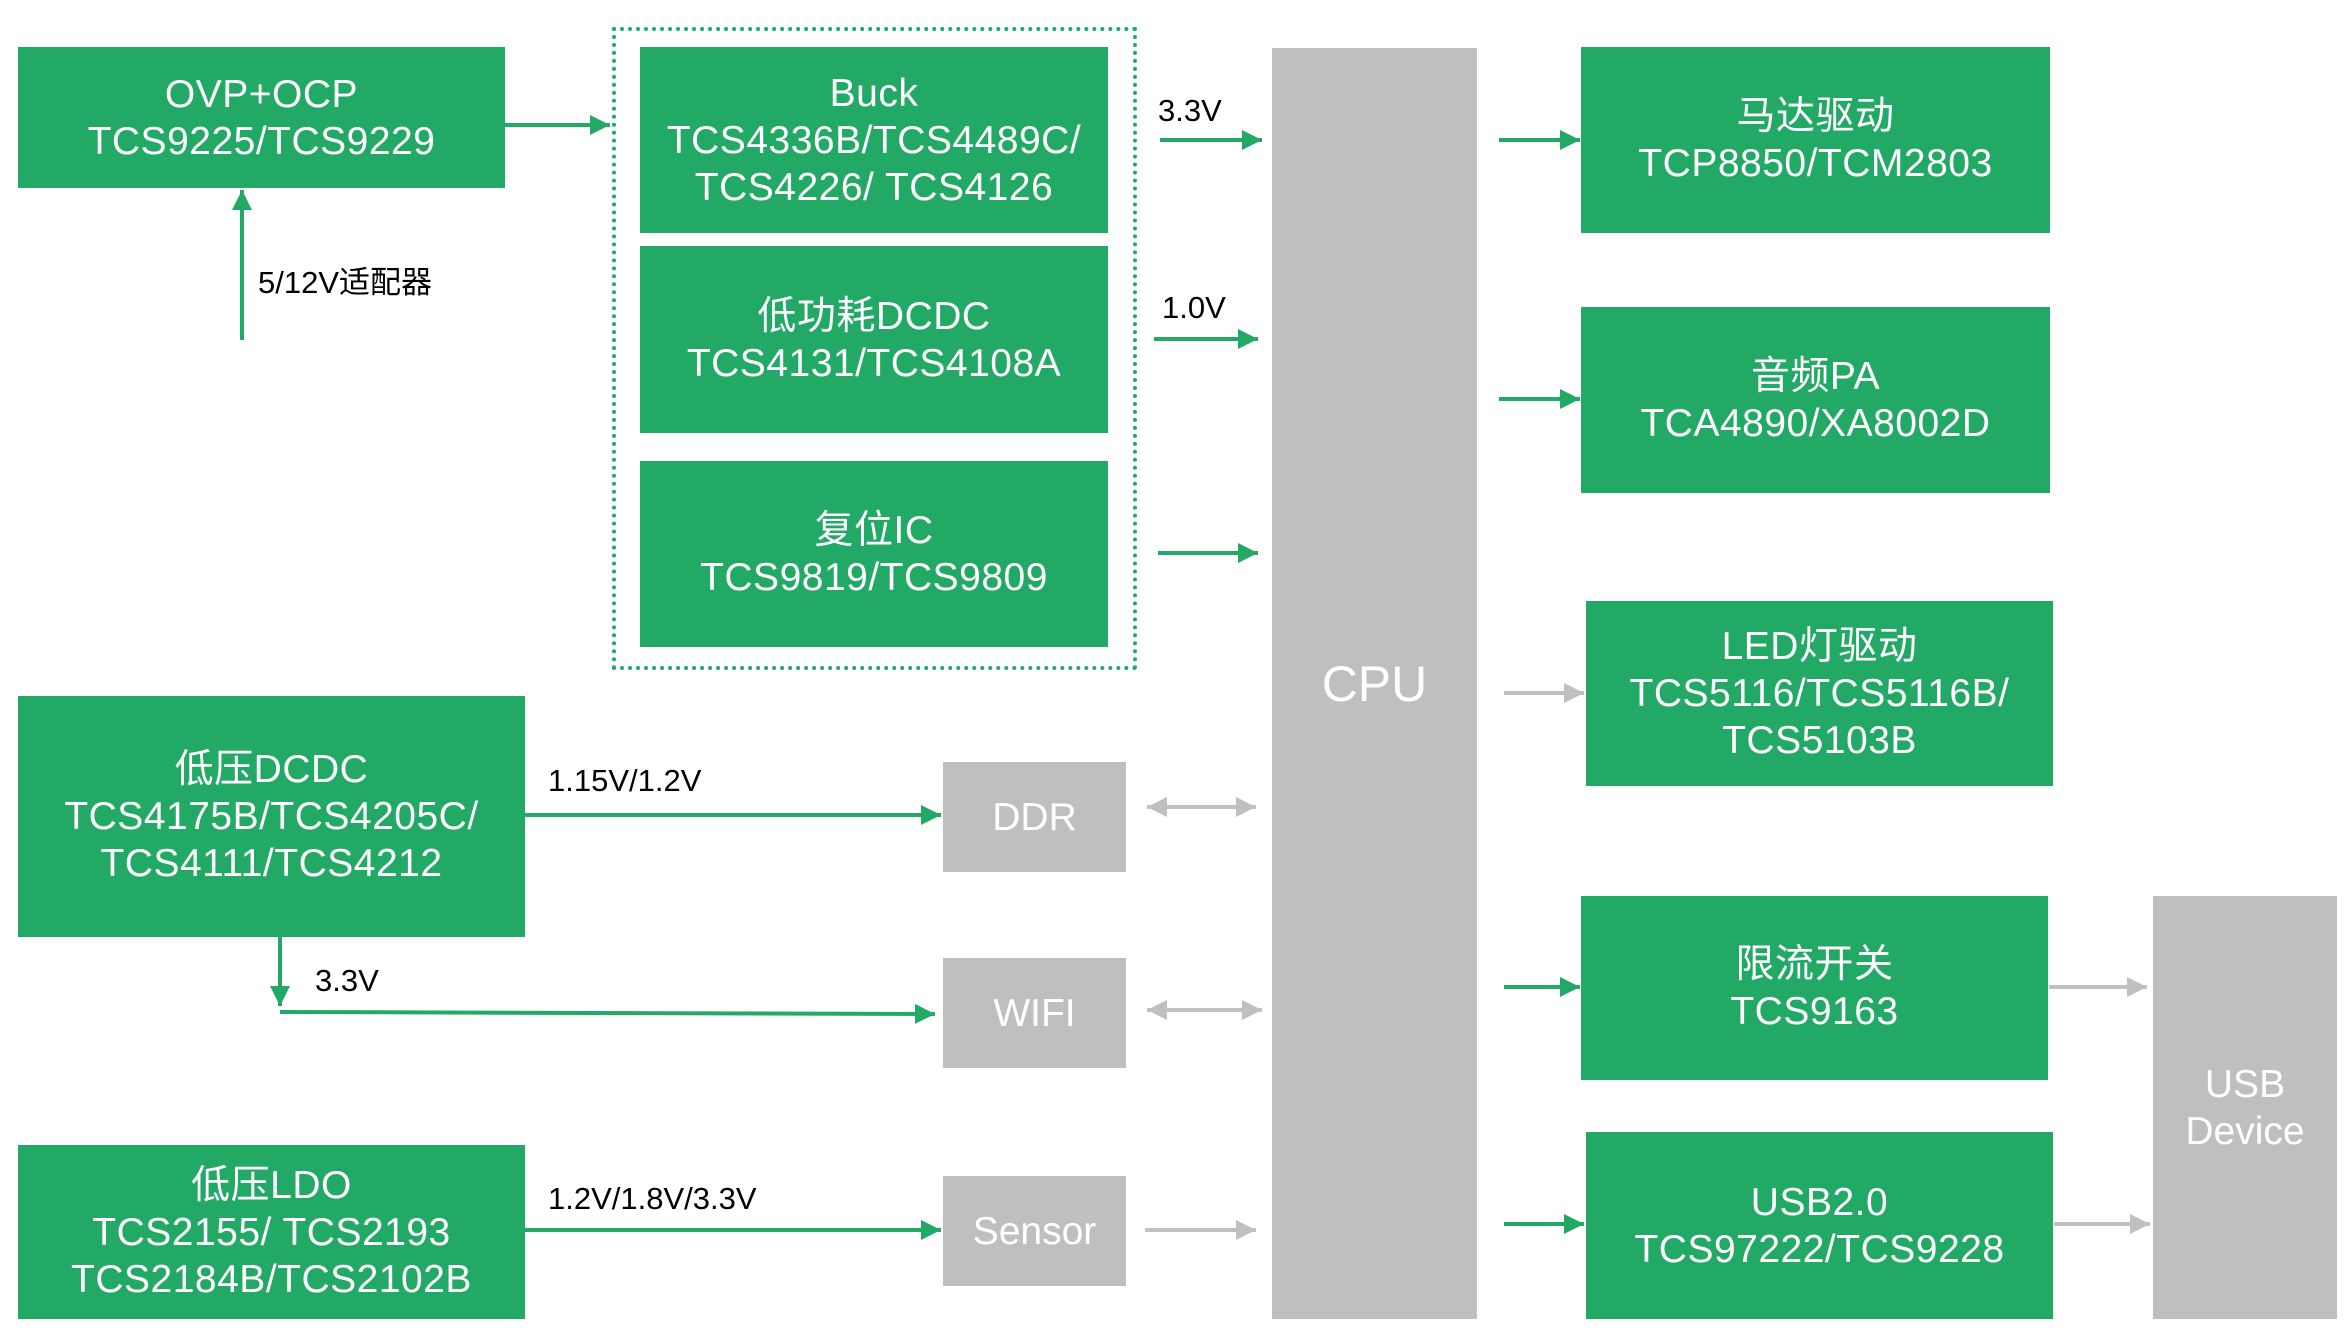 The height and width of the screenshot is (1332, 2350). What do you see at coordinates (271, 1279) in the screenshot?
I see `block-parts: TCS2184B/TCS2102B` at bounding box center [271, 1279].